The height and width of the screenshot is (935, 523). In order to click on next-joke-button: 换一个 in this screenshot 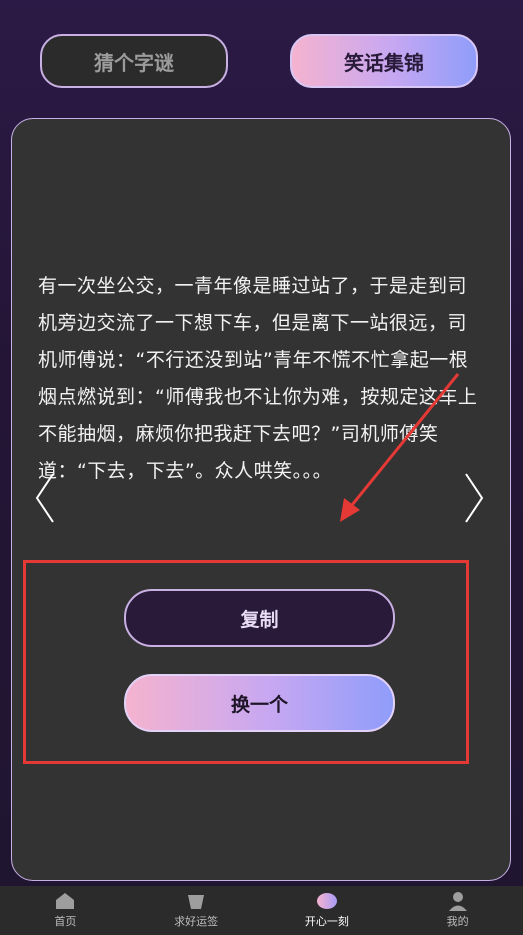, I will do `click(259, 703)`.